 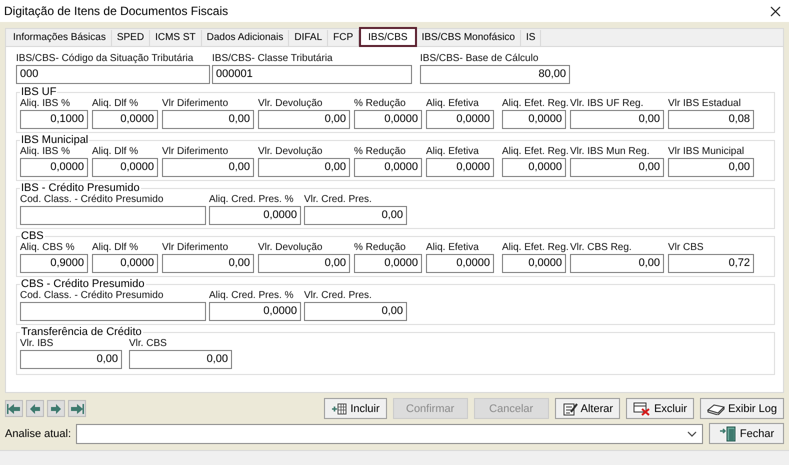 What do you see at coordinates (660, 408) in the screenshot?
I see `action-button: Excluir` at bounding box center [660, 408].